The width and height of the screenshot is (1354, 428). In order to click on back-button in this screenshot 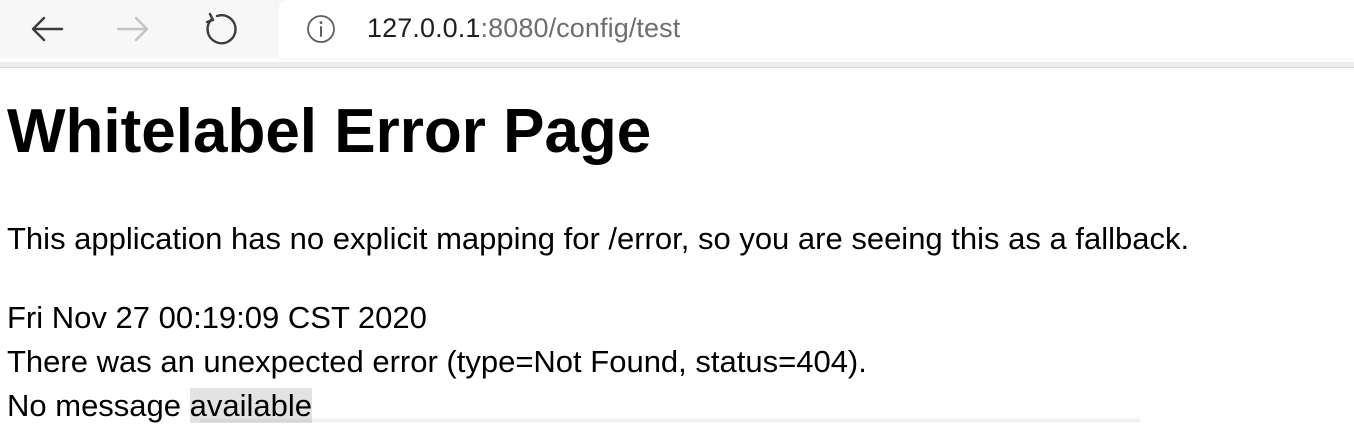, I will do `click(47, 29)`.